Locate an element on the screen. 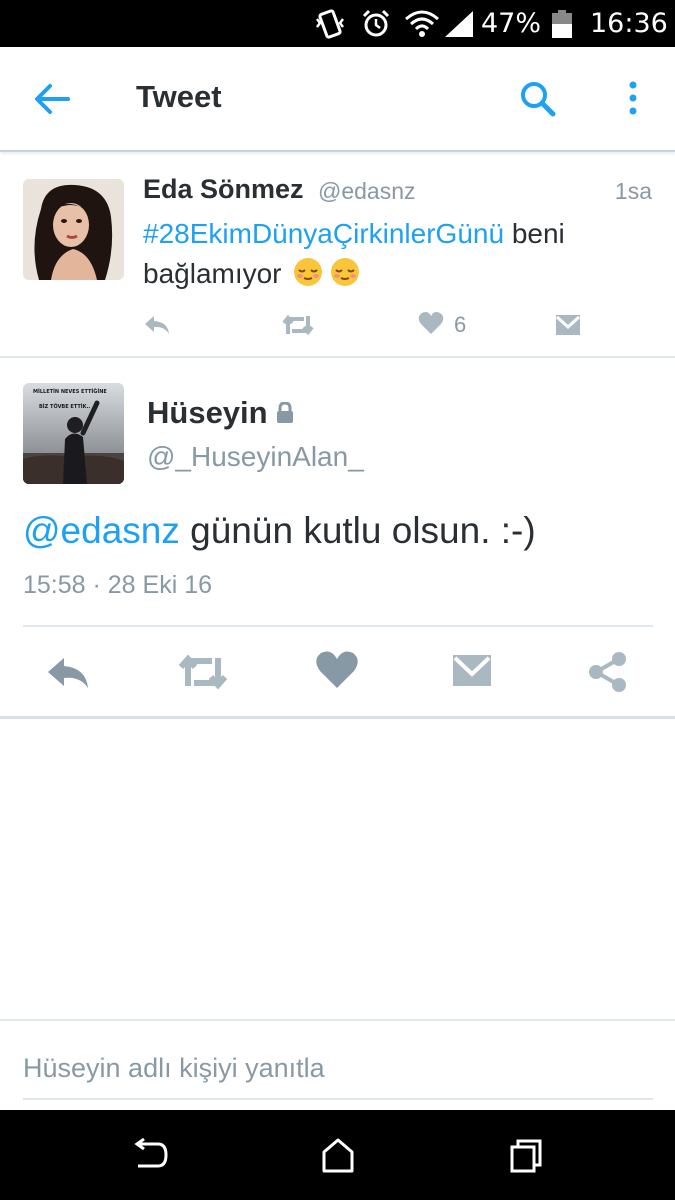 The height and width of the screenshot is (1200, 675). lock-icon is located at coordinates (285, 412).